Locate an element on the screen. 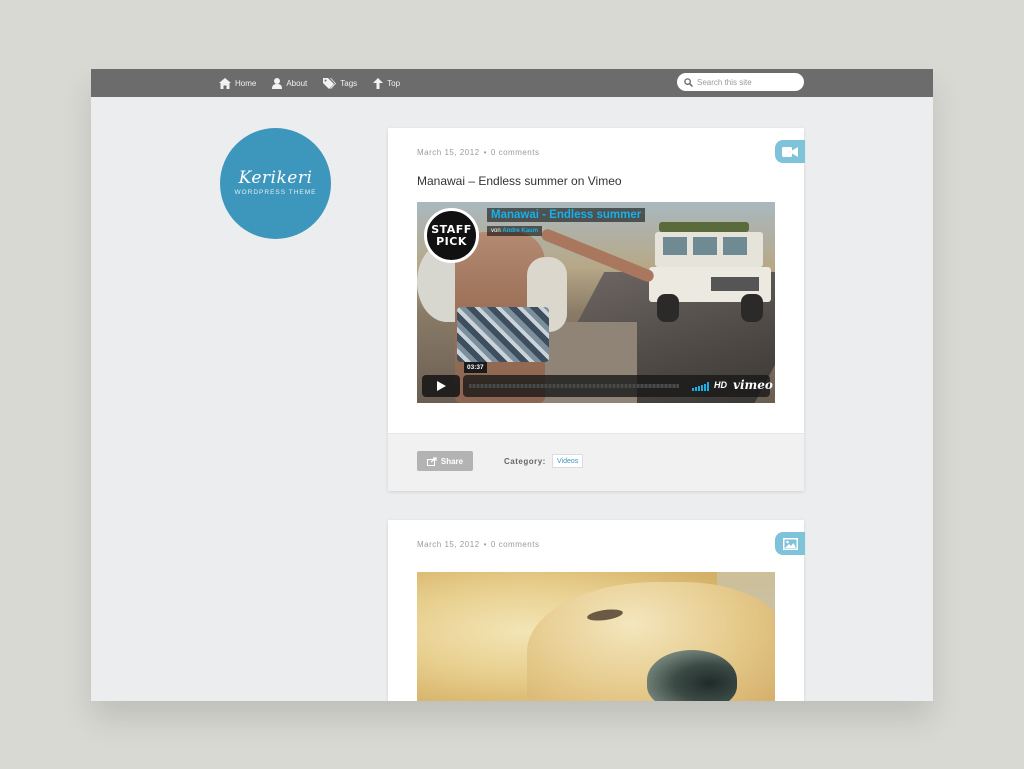  video-byline: von Andre Kaum is located at coordinates (515, 231).